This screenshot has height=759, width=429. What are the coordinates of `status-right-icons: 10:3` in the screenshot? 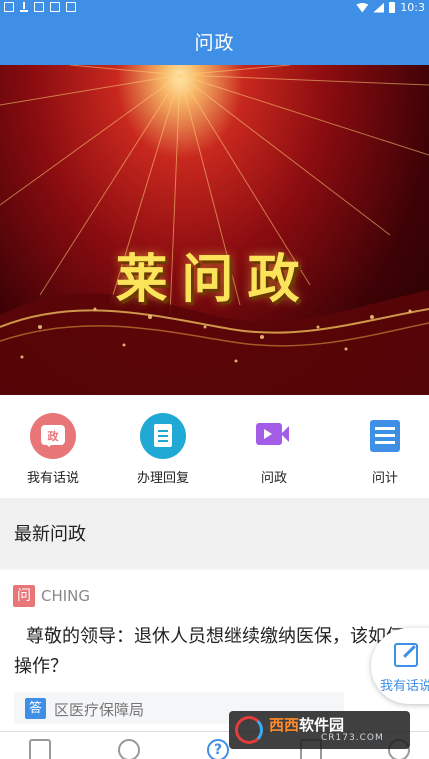 It's located at (390, 7).